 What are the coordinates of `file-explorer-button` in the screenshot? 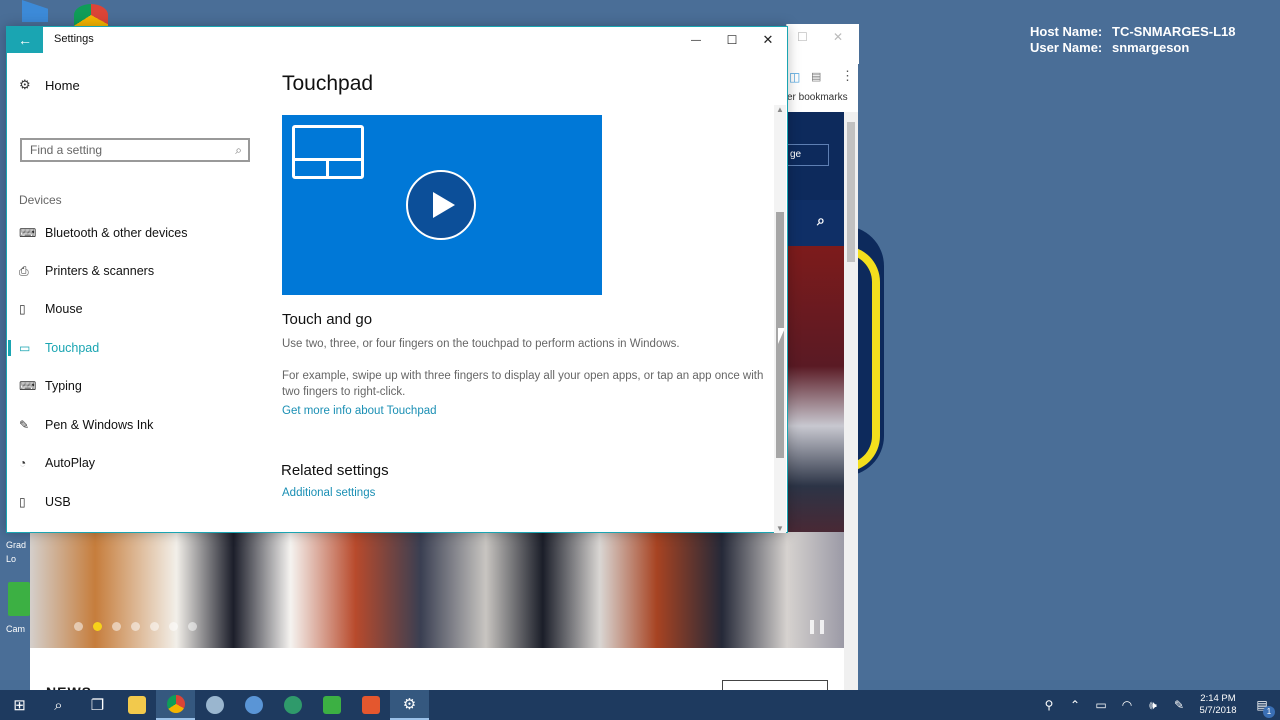 It's located at (136, 705).